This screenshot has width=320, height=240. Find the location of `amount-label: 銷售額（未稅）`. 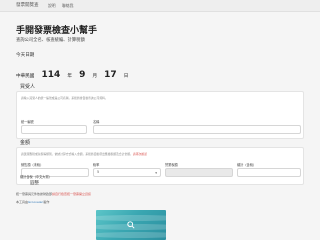

amount-label: 銷售額（未稅） is located at coordinates (32, 165).